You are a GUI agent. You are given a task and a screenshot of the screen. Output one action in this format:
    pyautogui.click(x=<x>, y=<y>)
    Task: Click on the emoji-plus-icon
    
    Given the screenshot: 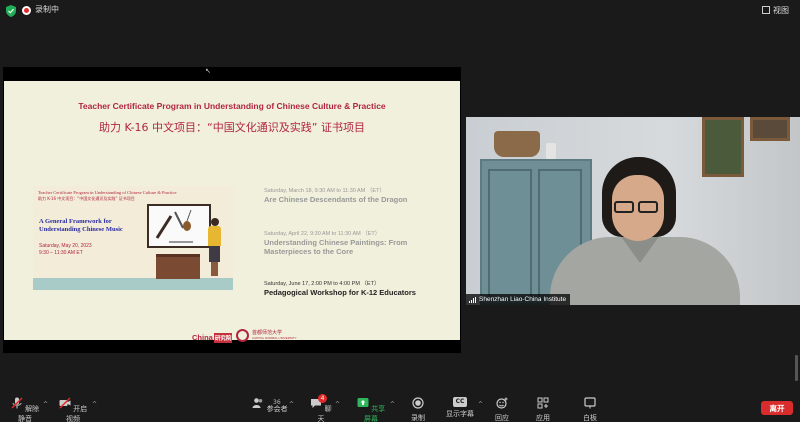 What is the action you would take?
    pyautogui.click(x=502, y=403)
    